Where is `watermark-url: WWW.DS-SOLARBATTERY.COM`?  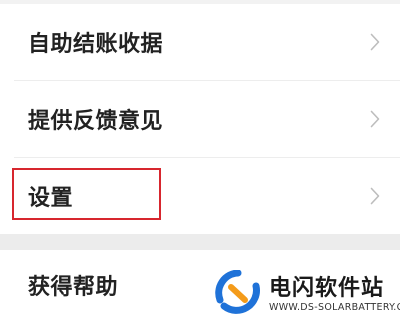 watermark-url: WWW.DS-SOLARBATTERY.COM is located at coordinates (334, 307).